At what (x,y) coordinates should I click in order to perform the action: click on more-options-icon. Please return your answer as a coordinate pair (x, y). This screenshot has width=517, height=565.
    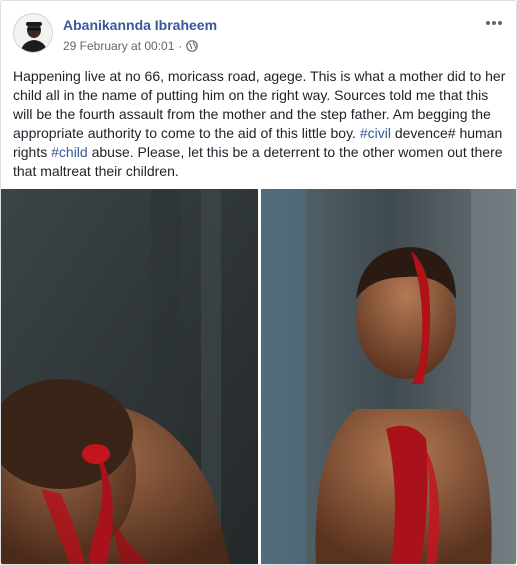
    Looking at the image, I should click on (494, 23).